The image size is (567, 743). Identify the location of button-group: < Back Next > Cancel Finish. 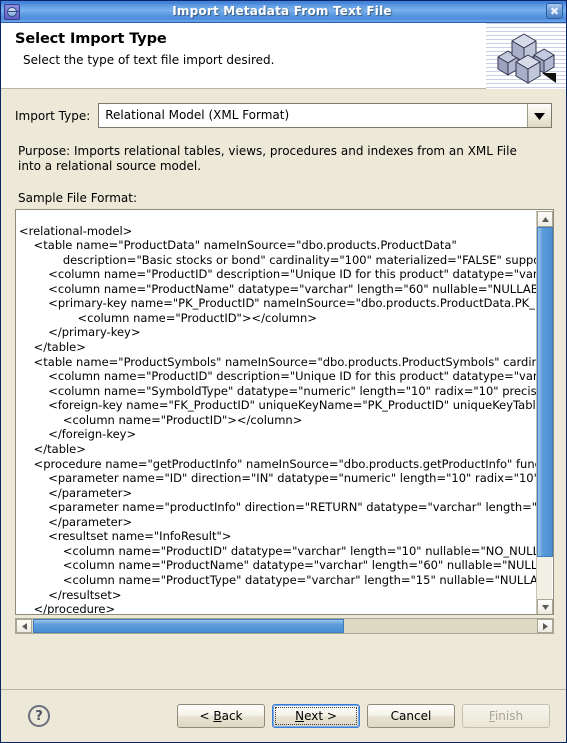
(364, 716).